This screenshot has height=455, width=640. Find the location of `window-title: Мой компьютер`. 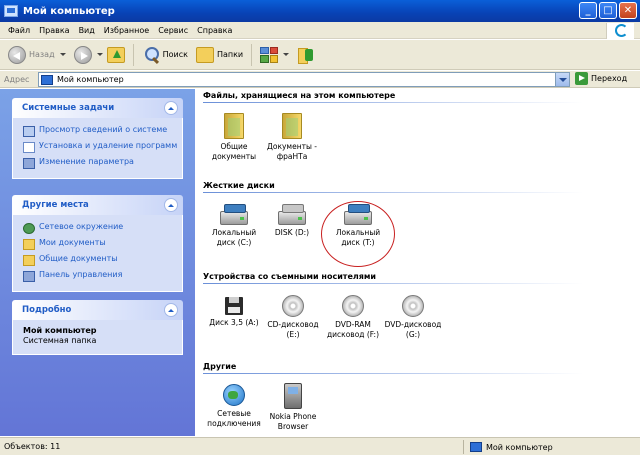

window-title: Мой компьютер is located at coordinates (69, 11).